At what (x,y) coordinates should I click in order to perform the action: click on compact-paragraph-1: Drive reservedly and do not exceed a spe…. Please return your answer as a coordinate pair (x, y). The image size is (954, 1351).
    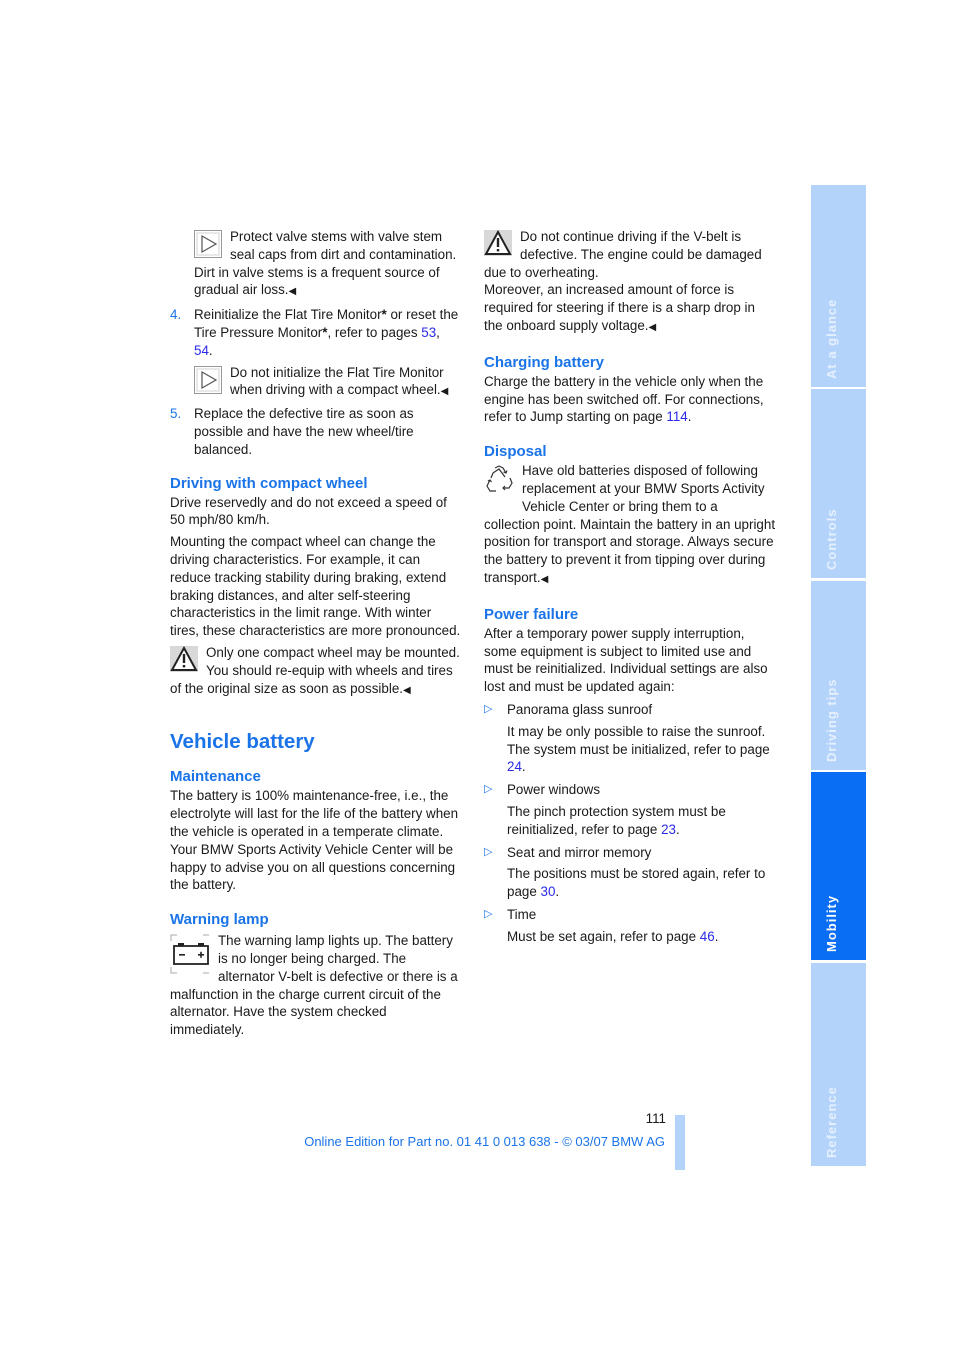
    Looking at the image, I should click on (308, 511).